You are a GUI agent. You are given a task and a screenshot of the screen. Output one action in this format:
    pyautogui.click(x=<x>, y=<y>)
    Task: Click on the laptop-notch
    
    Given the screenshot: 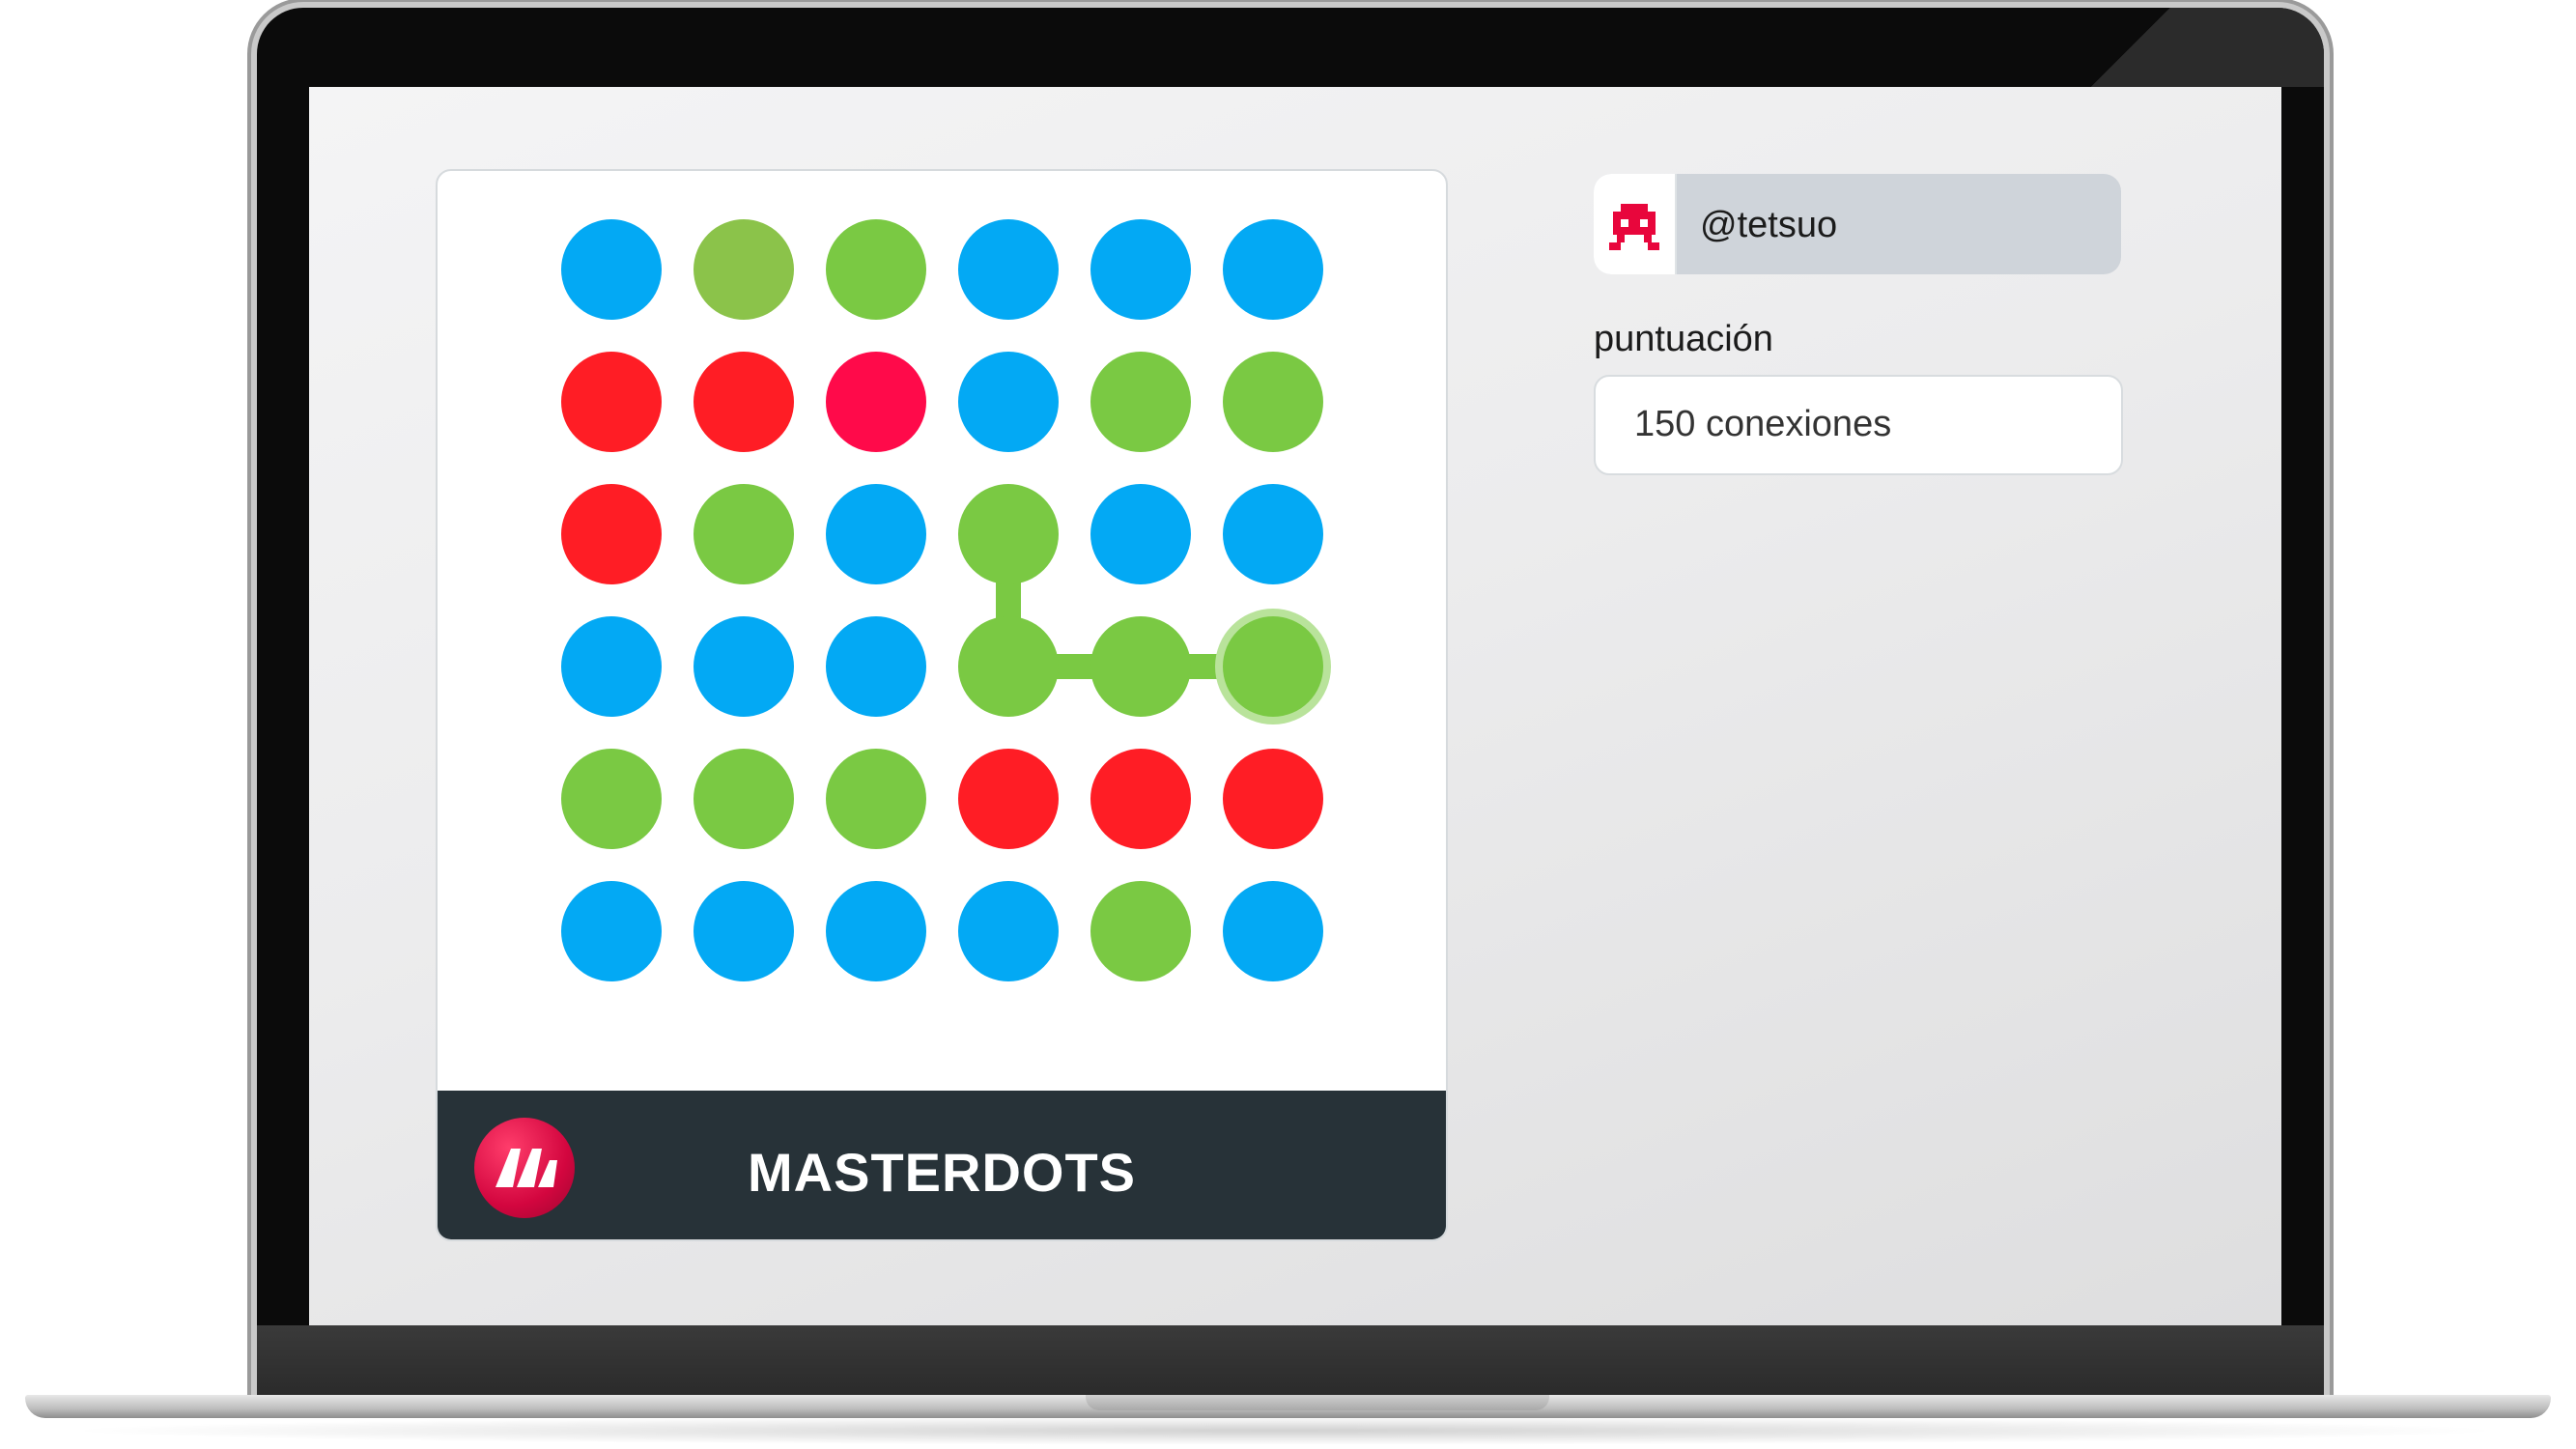 What is the action you would take?
    pyautogui.click(x=1317, y=1402)
    